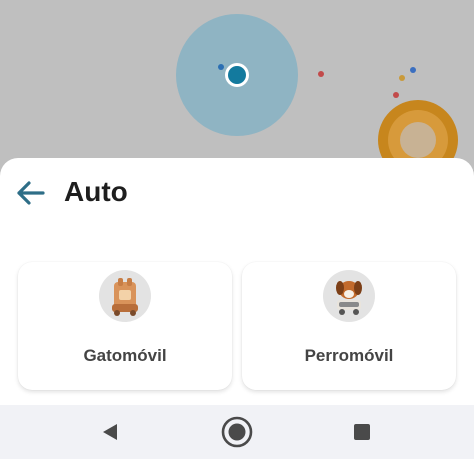 Image resolution: width=474 pixels, height=459 pixels. Describe the element at coordinates (125, 355) in the screenshot. I see `option-label: Gatomóvil` at that location.